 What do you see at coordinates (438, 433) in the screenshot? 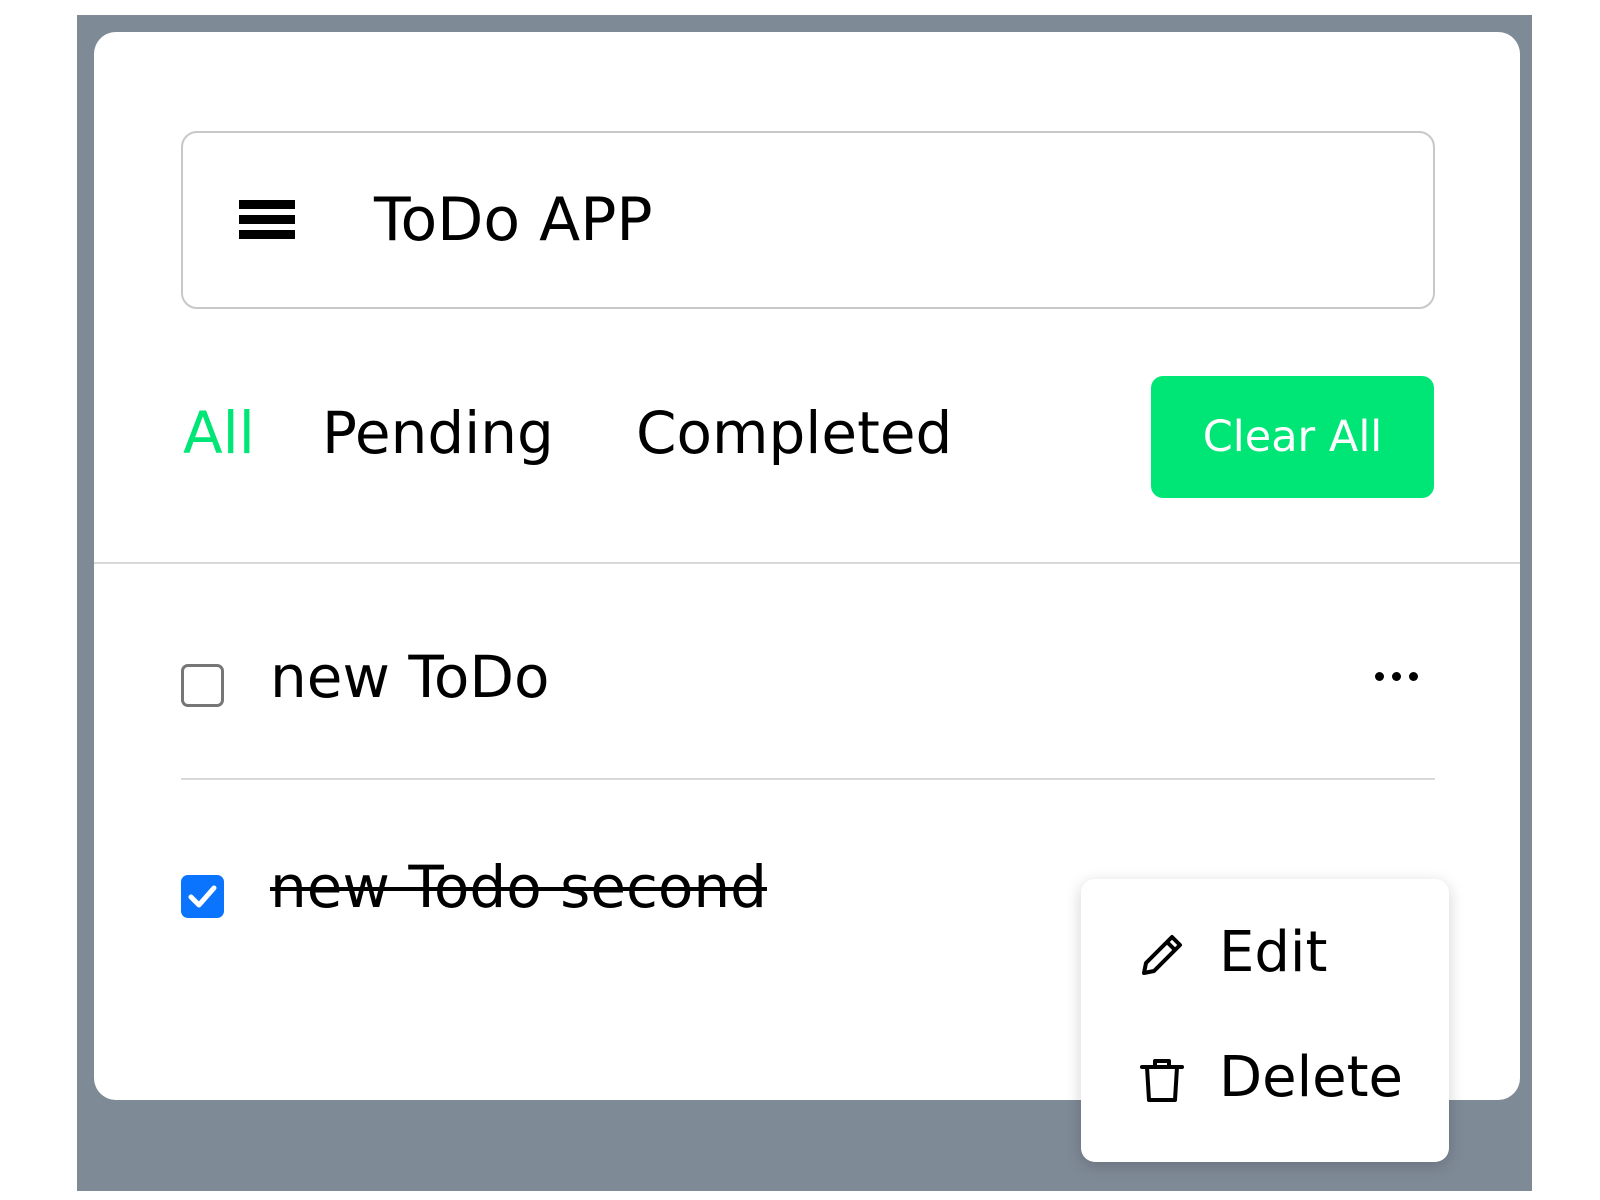
I see `tab-pending: Pending` at bounding box center [438, 433].